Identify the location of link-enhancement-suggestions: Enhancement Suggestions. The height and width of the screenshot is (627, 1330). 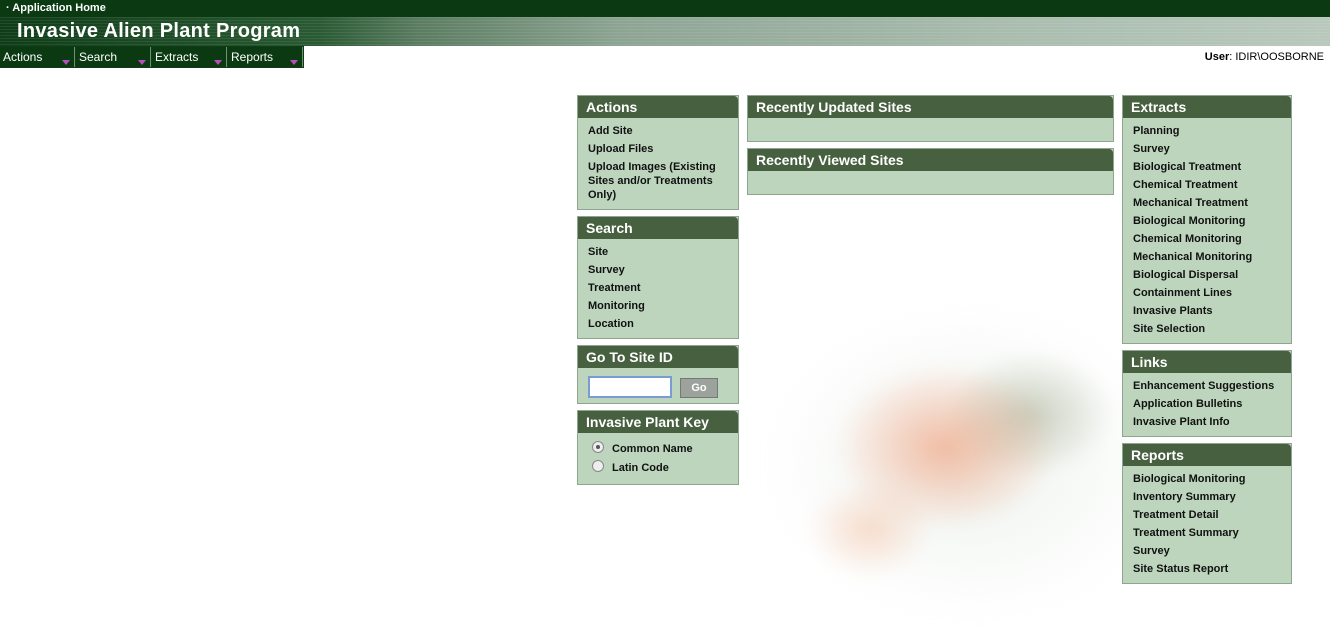
(1207, 386).